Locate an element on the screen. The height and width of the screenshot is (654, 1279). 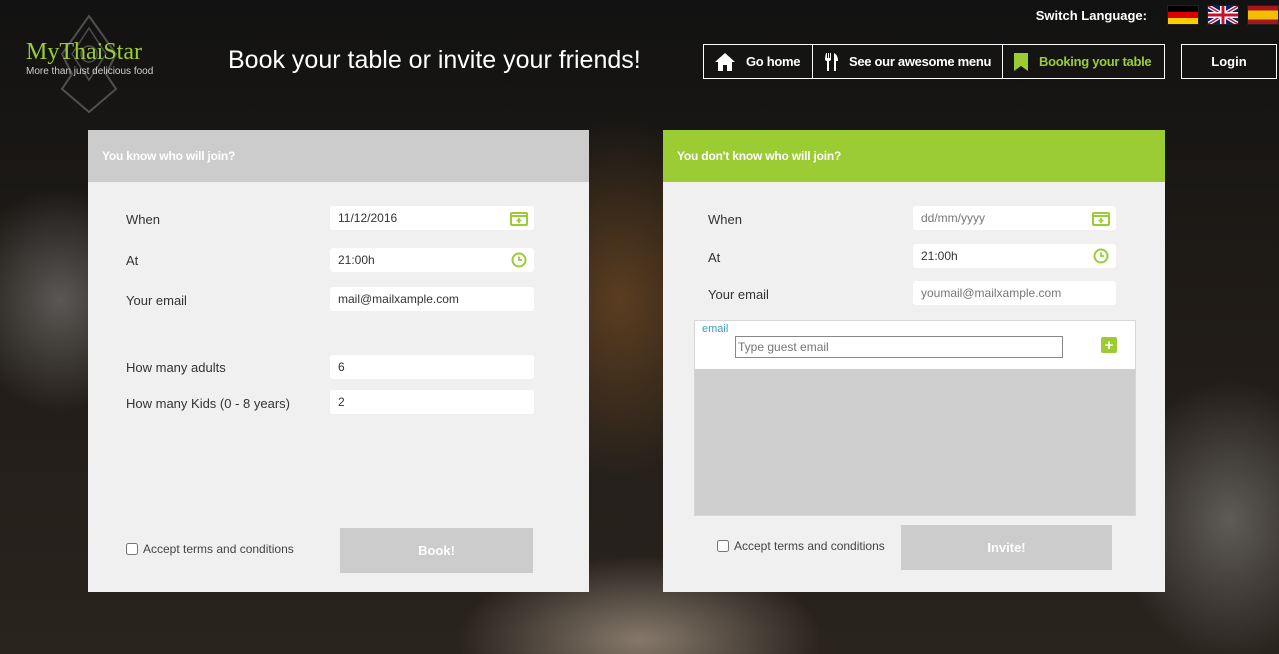
book-email-value: mail@mailxample.com is located at coordinates (398, 299).